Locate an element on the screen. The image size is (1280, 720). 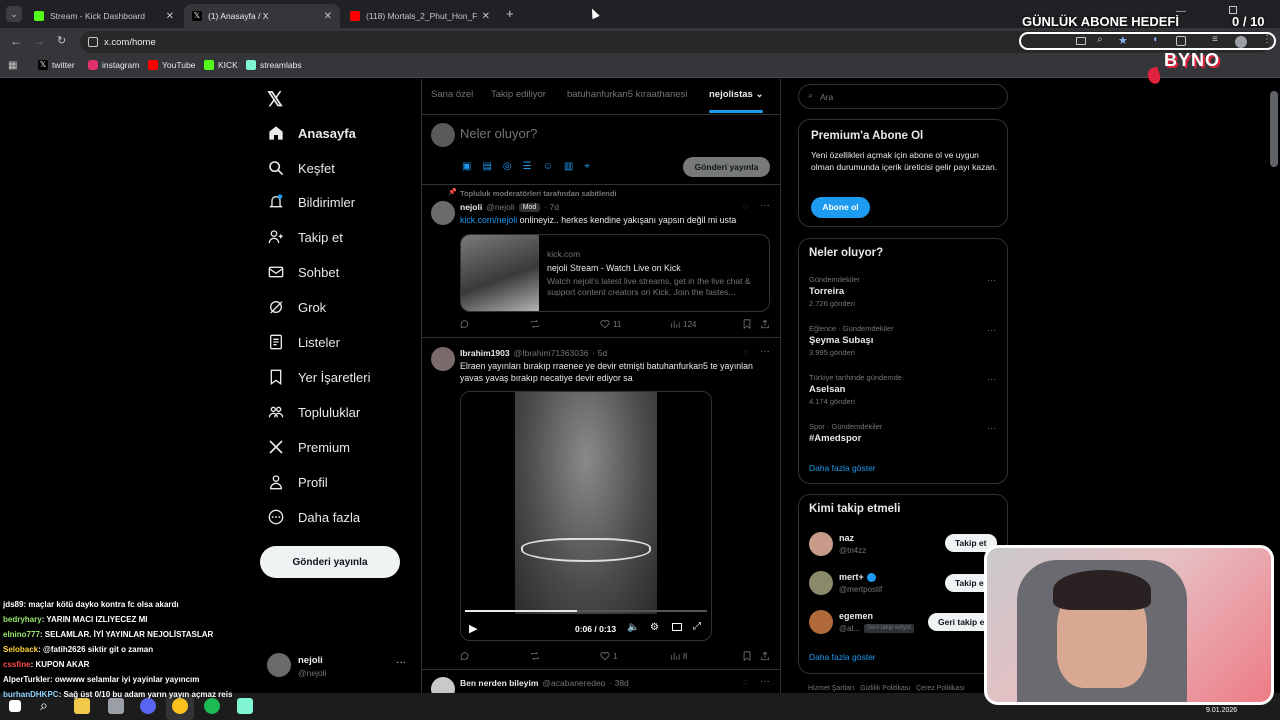
apps-icon: ▦ is located at coordinates (12, 65).